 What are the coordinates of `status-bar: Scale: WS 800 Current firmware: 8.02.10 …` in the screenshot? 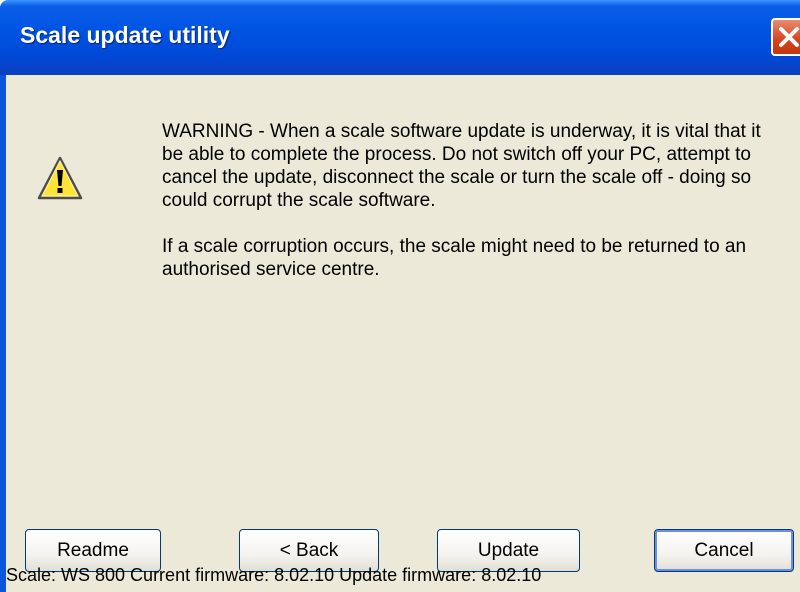 It's located at (274, 575).